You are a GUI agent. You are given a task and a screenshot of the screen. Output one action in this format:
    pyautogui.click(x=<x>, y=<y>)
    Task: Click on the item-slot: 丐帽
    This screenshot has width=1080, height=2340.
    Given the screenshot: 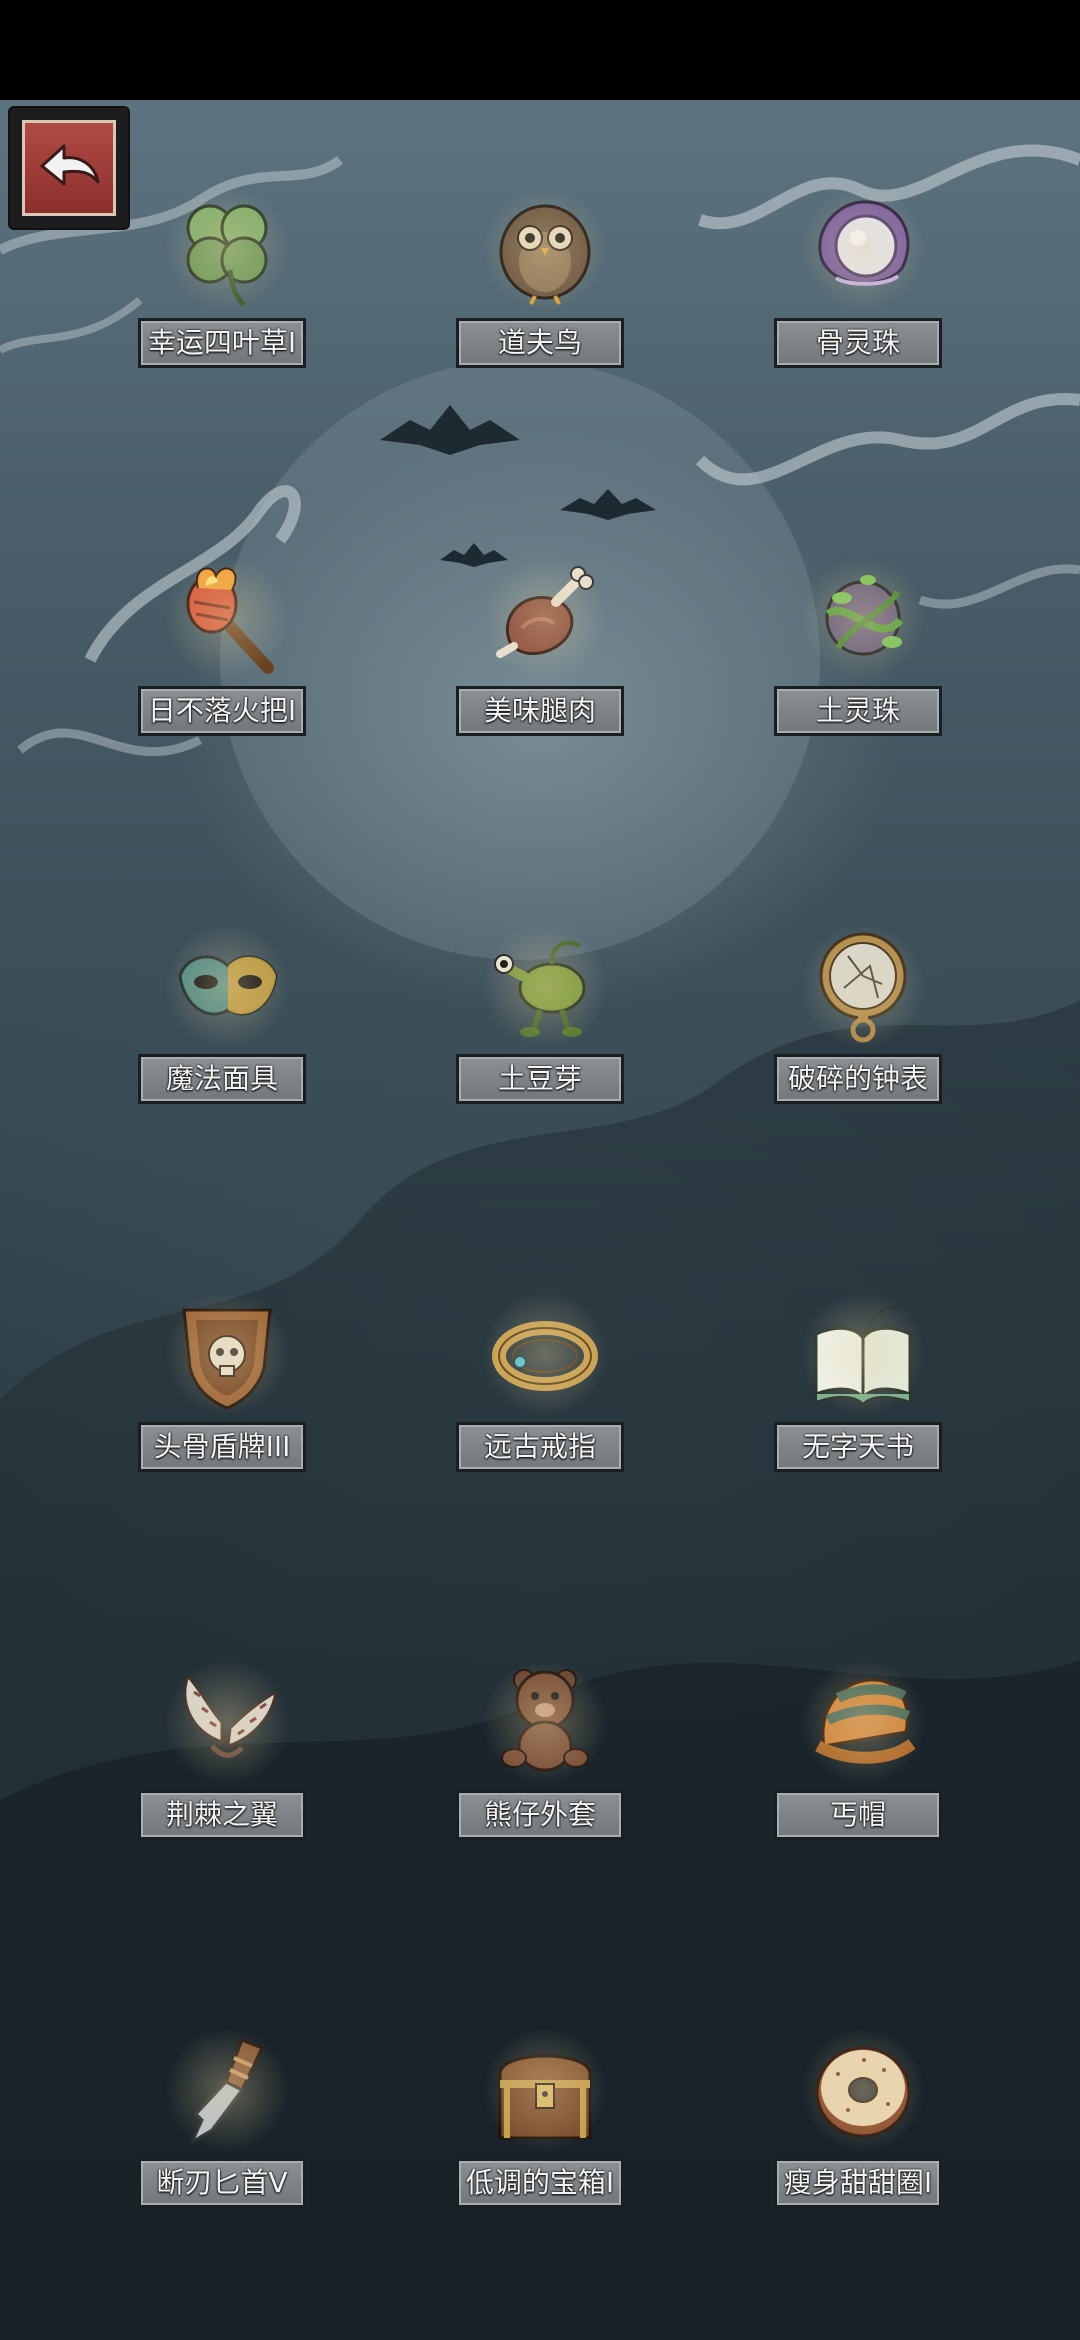 What is the action you would take?
    pyautogui.click(x=858, y=1772)
    